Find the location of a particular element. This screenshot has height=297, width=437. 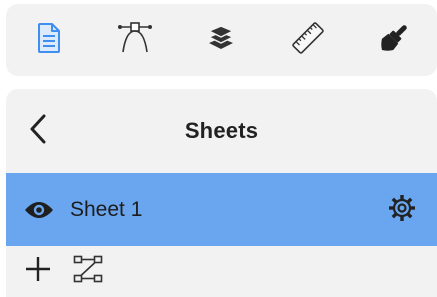

paint-brush-icon is located at coordinates (394, 40).